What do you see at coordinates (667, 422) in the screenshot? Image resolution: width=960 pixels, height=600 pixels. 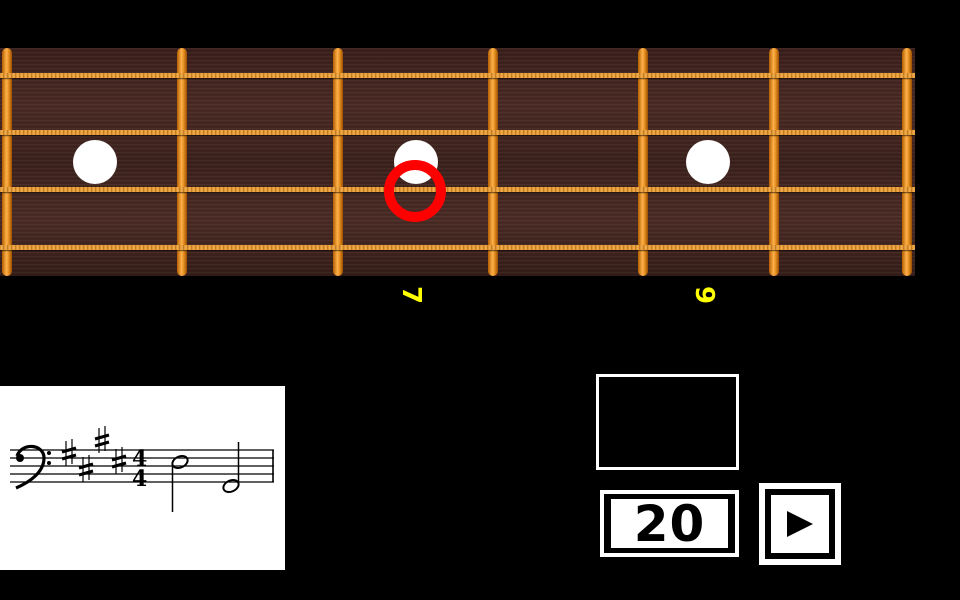 I see `empty-display-box` at bounding box center [667, 422].